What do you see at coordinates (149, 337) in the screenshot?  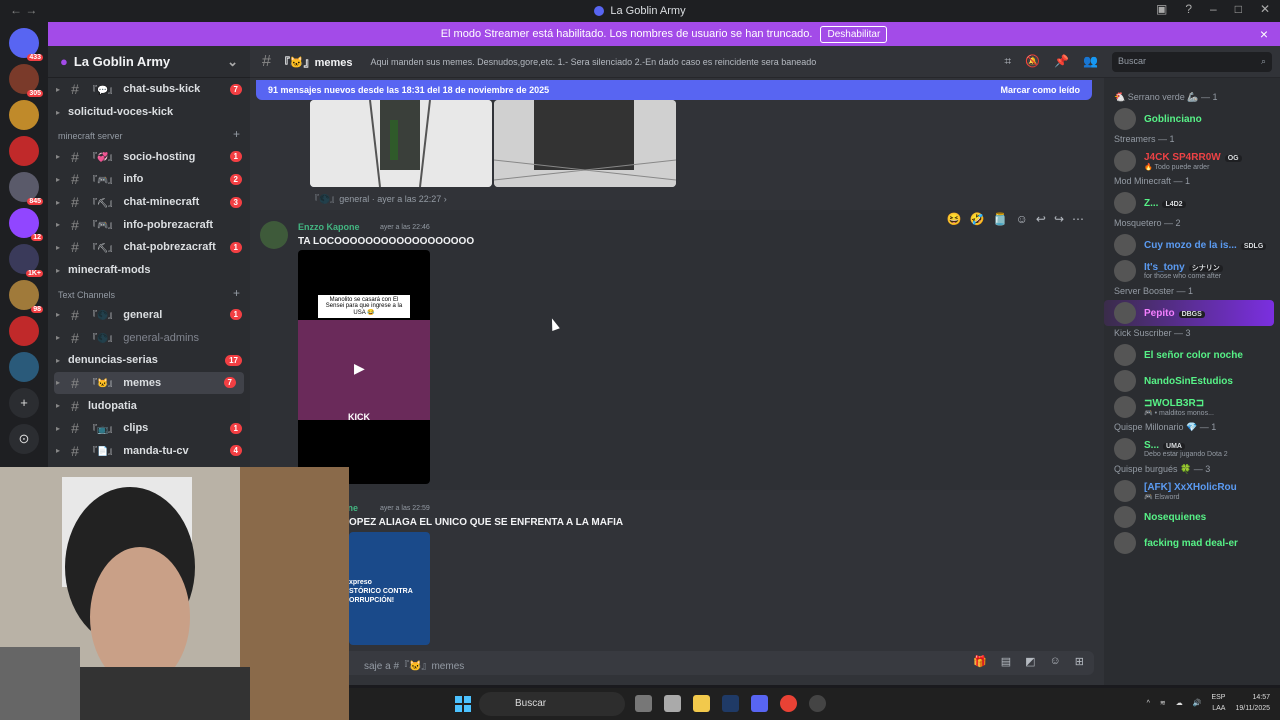 I see `channel-item: ▸ # 『🌑』 general-admins` at bounding box center [149, 337].